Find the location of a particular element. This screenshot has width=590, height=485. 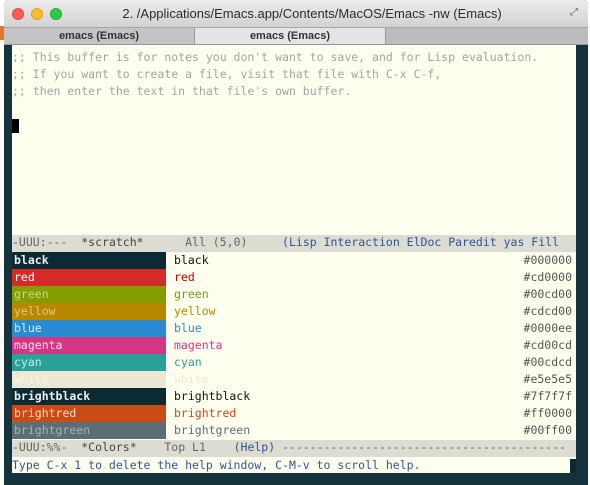

tab-emacs-1: emacs (Emacs) is located at coordinates (99, 36).